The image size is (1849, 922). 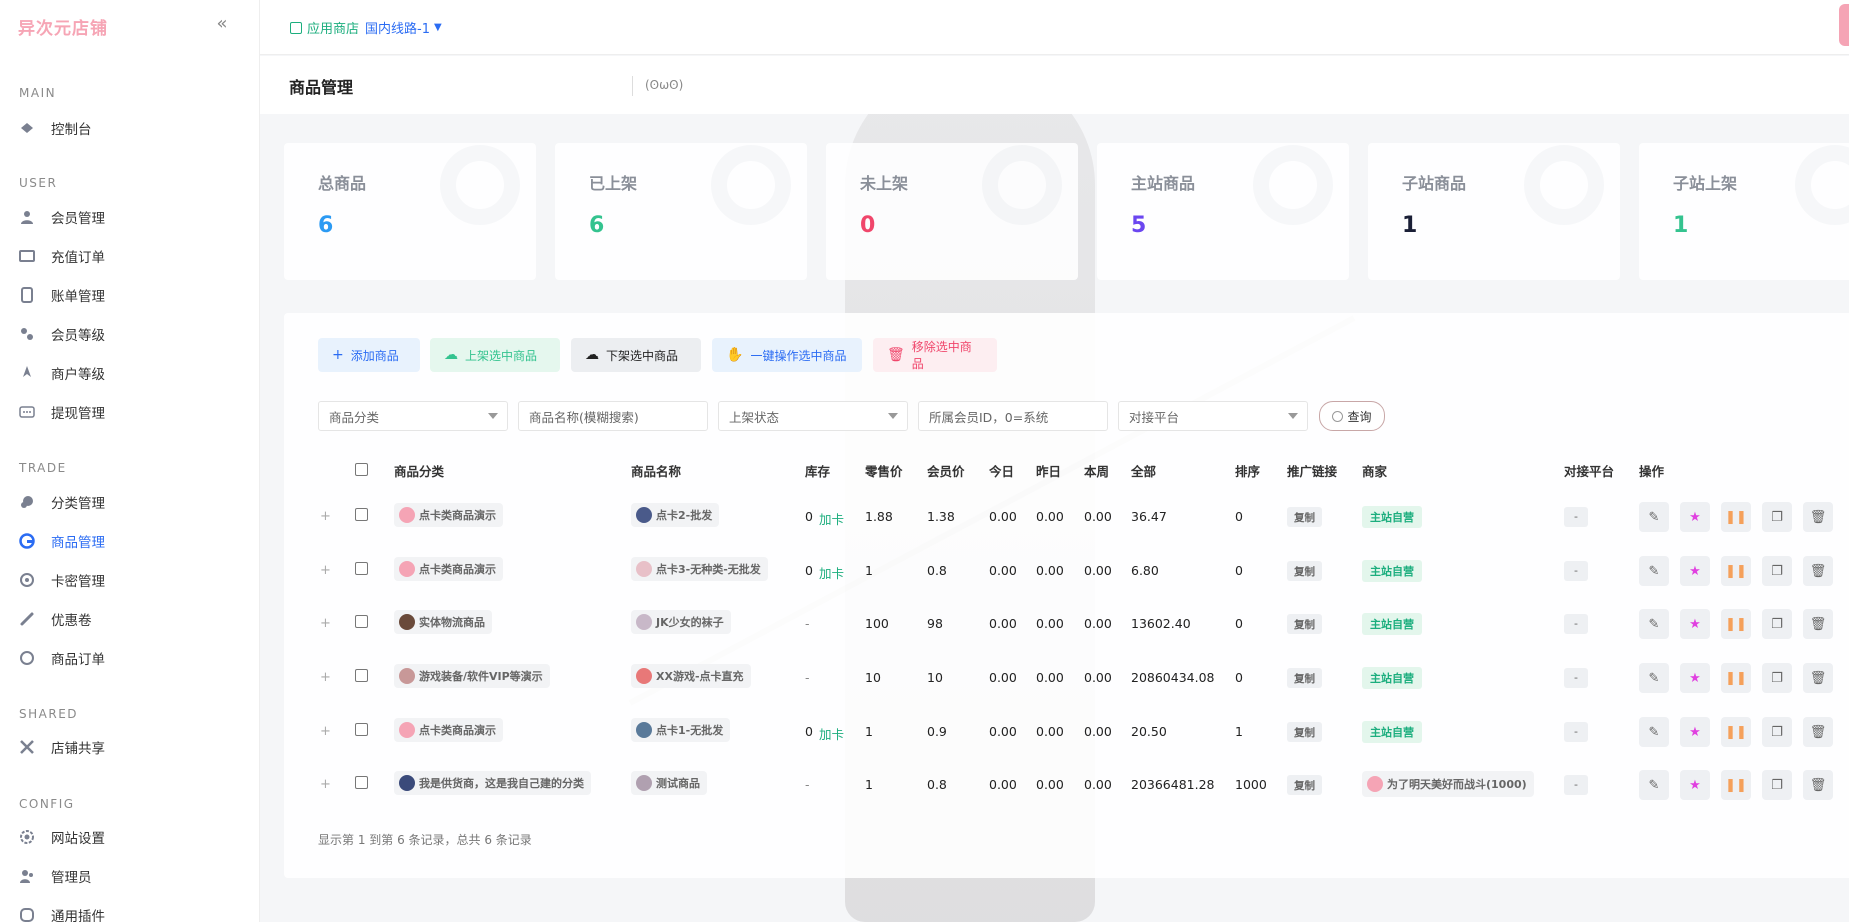 I want to click on shelf-on-button: ☁ 上架选中商品, so click(x=495, y=355).